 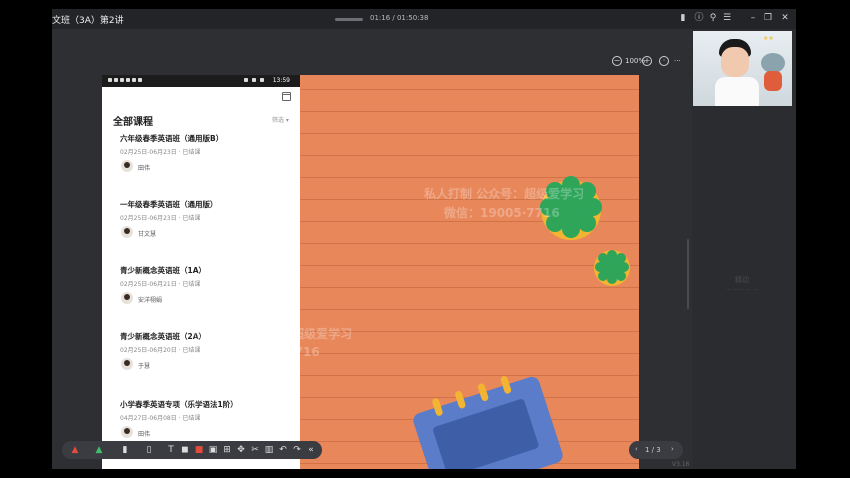 I want to click on list-item: 一年级春季英语班（通用版） 02月25日-06月23日 · 已结课 甘文慧, so click(x=205, y=218).